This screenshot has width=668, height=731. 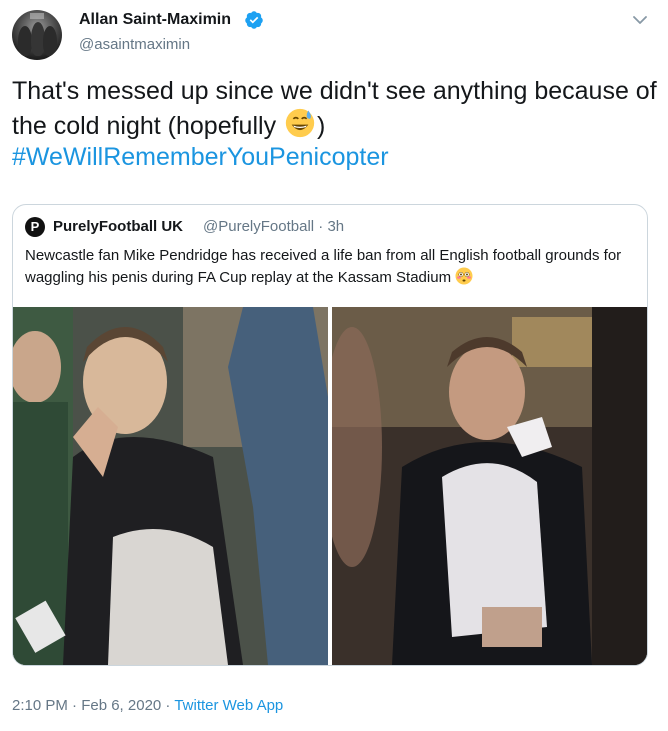 I want to click on tweet-text-part2: ), so click(x=321, y=126).